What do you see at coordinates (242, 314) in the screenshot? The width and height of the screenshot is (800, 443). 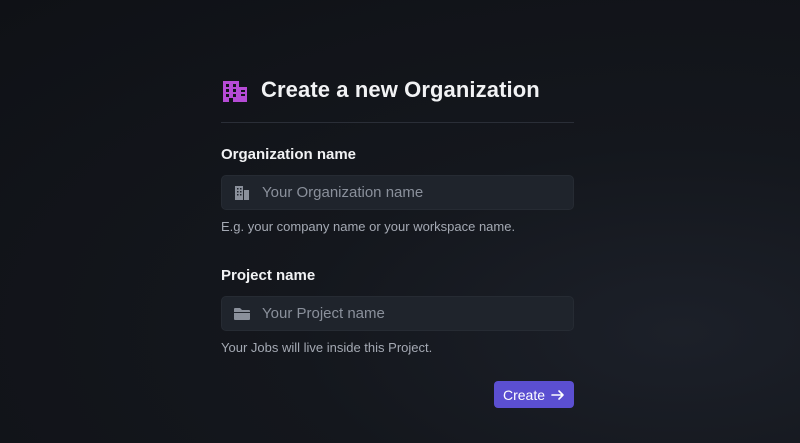 I see `folder-icon` at bounding box center [242, 314].